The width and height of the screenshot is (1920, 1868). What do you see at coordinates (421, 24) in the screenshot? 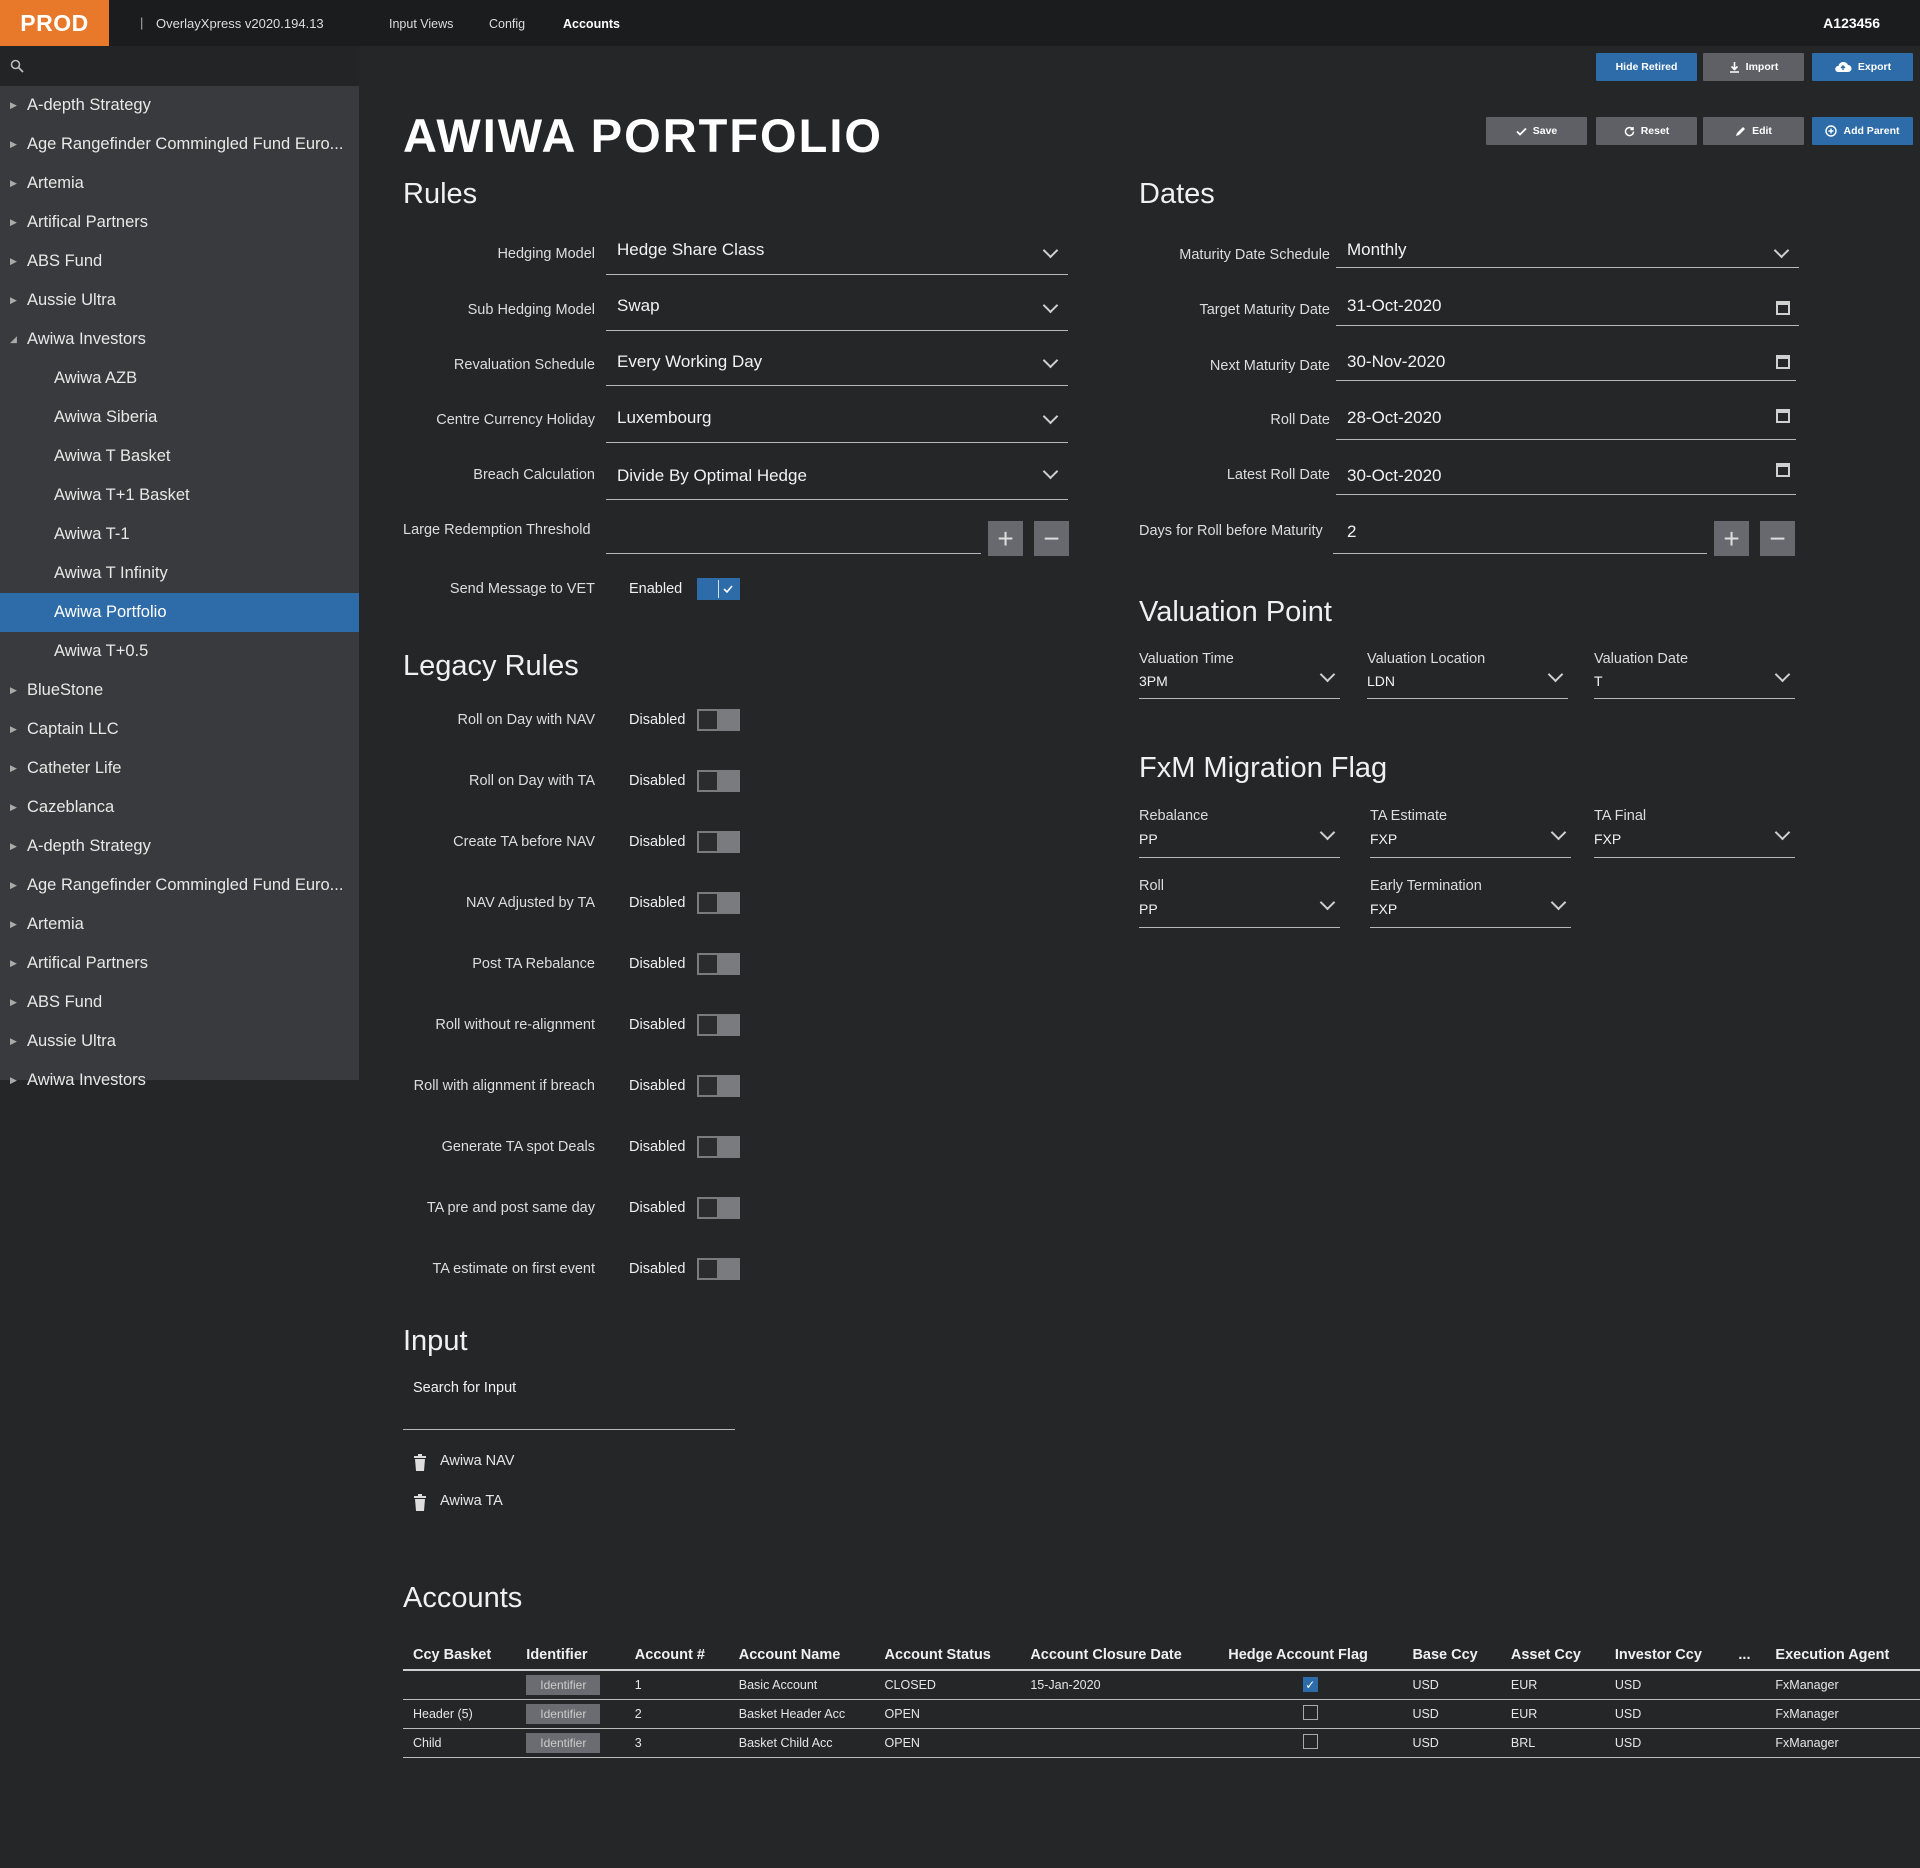
I see `nav-input-views: Input Views` at bounding box center [421, 24].